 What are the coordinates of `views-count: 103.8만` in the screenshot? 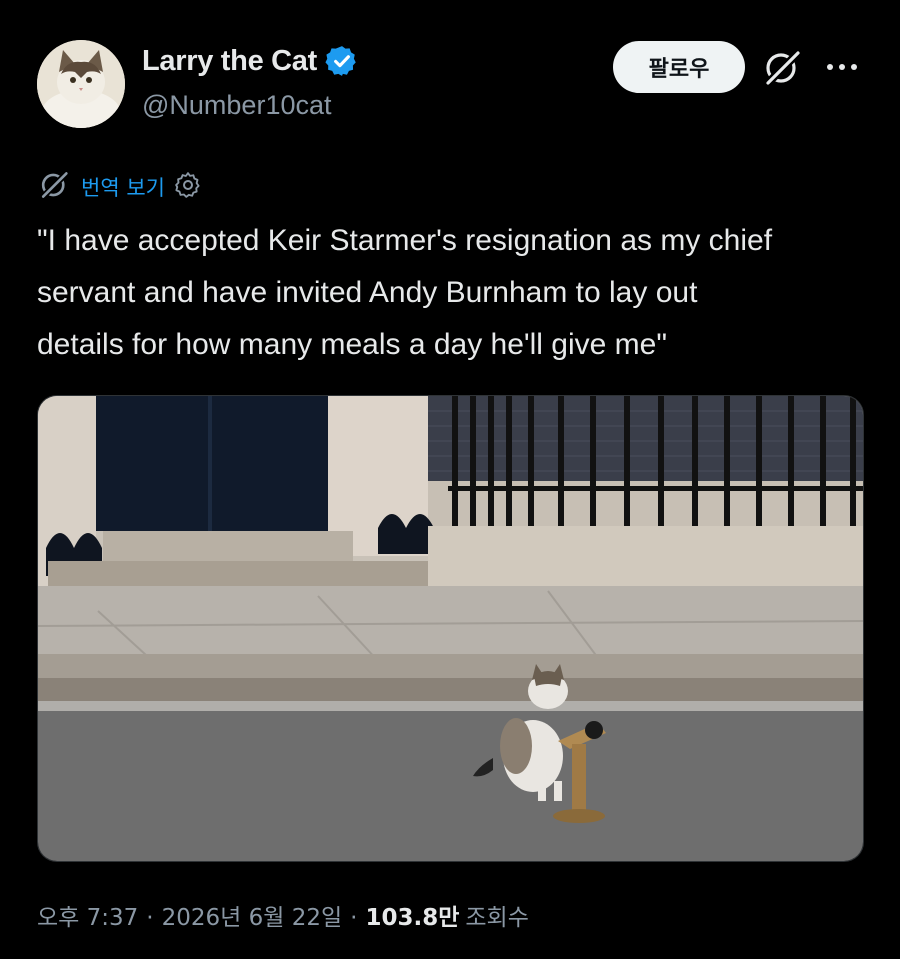 It's located at (412, 918).